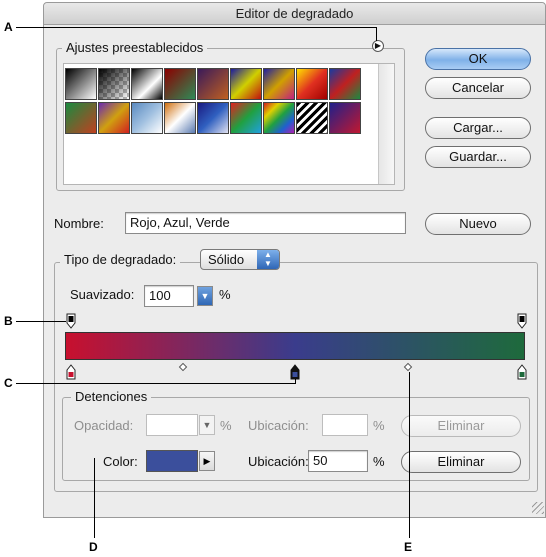 The height and width of the screenshot is (557, 546). I want to click on cancel-button: Cancelar, so click(478, 88).